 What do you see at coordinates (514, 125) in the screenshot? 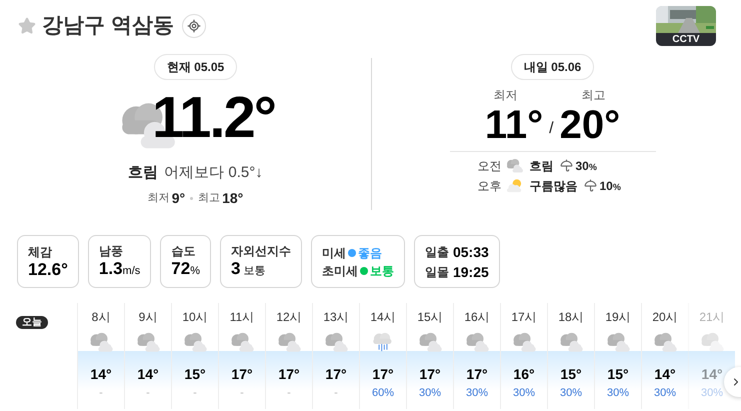
I see `low-temperature: 11°` at bounding box center [514, 125].